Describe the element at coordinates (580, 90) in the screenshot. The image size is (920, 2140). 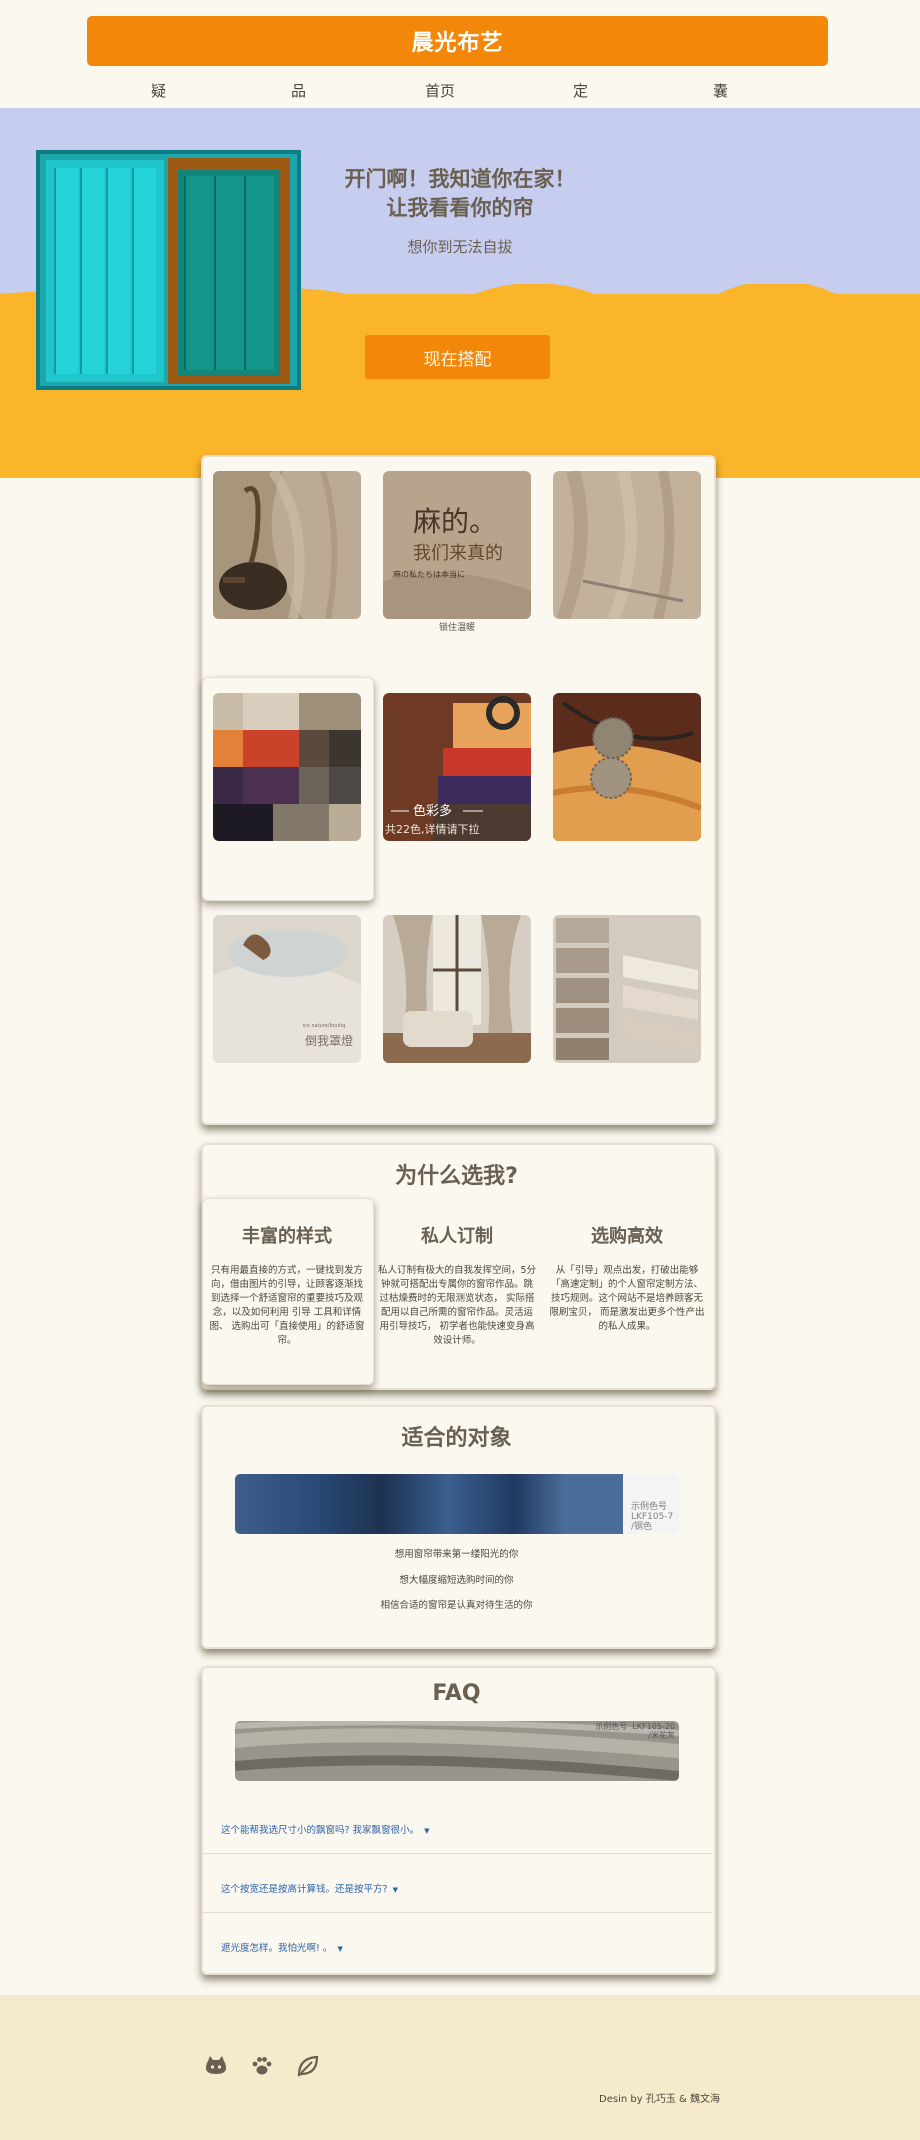
I see `nav-item-4: 定` at that location.